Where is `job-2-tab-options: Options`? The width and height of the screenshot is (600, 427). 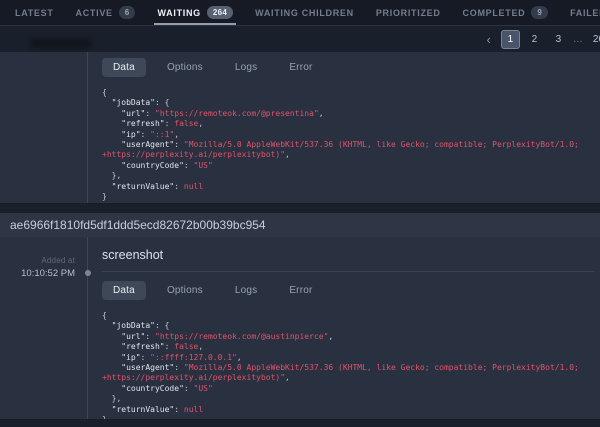
job-2-tab-options: Options is located at coordinates (185, 290).